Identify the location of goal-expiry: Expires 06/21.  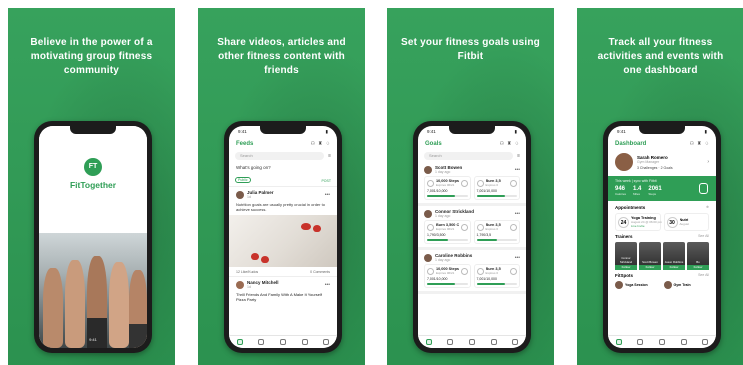
(445, 229).